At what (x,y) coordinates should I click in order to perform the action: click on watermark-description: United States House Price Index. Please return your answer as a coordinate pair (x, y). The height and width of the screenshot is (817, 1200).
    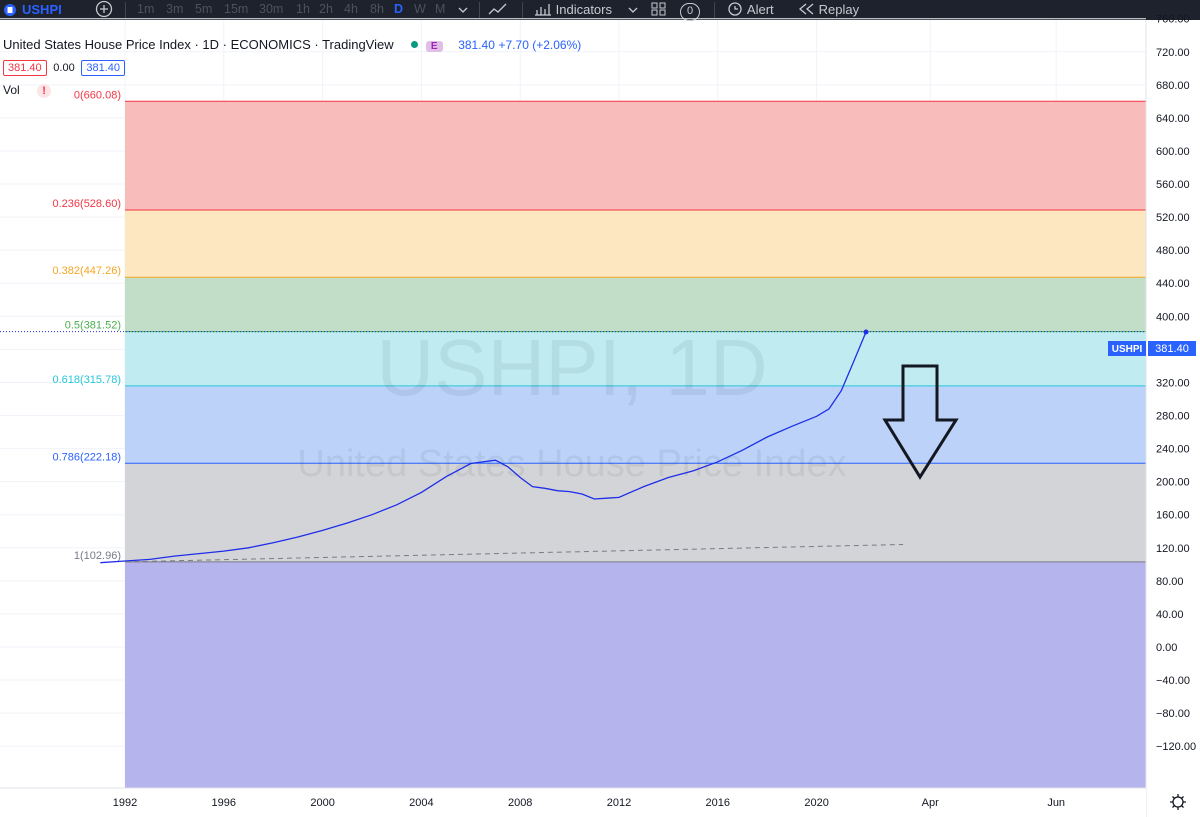
    Looking at the image, I should click on (571, 464).